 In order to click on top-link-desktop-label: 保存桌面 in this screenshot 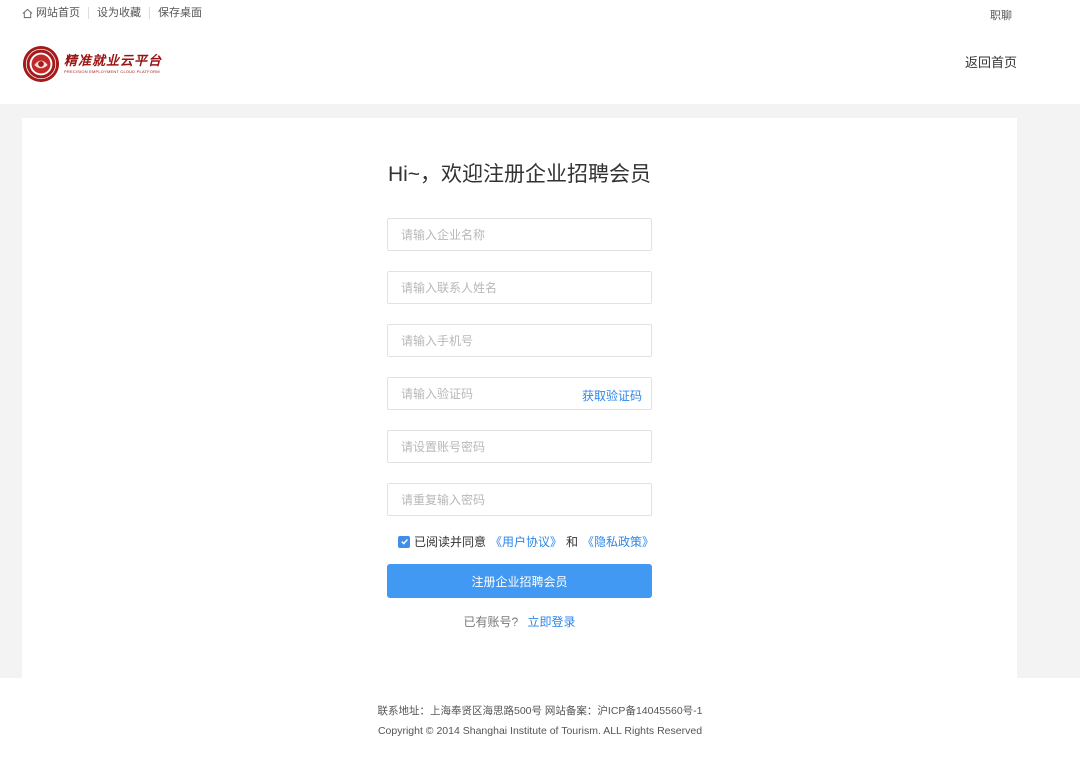, I will do `click(180, 13)`.